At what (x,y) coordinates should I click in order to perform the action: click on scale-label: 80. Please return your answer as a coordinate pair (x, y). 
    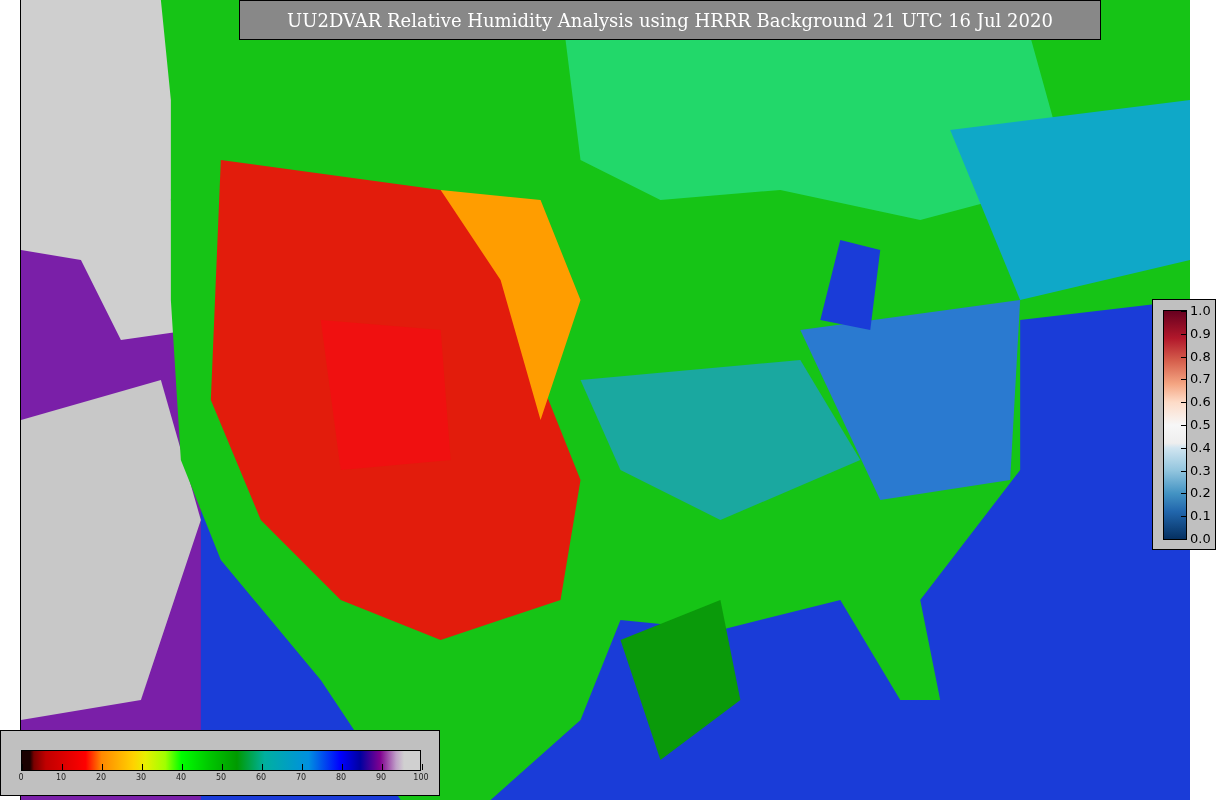
    Looking at the image, I should click on (341, 778).